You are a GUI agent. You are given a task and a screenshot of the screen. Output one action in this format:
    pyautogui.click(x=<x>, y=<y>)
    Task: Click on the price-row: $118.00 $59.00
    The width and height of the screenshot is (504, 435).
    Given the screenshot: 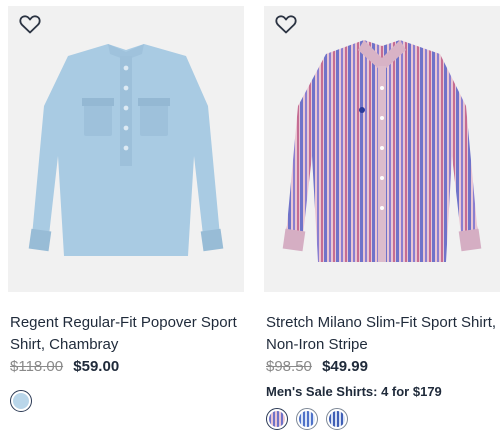 What is the action you would take?
    pyautogui.click(x=64, y=366)
    